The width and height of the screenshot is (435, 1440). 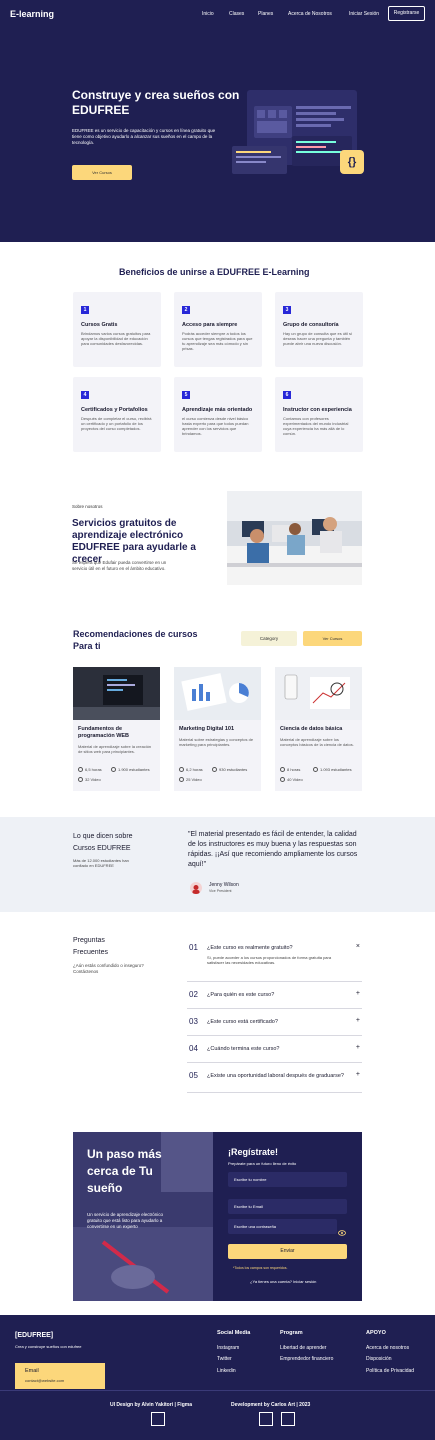 What do you see at coordinates (32, 14) in the screenshot?
I see `brand-logo: E-learning` at bounding box center [32, 14].